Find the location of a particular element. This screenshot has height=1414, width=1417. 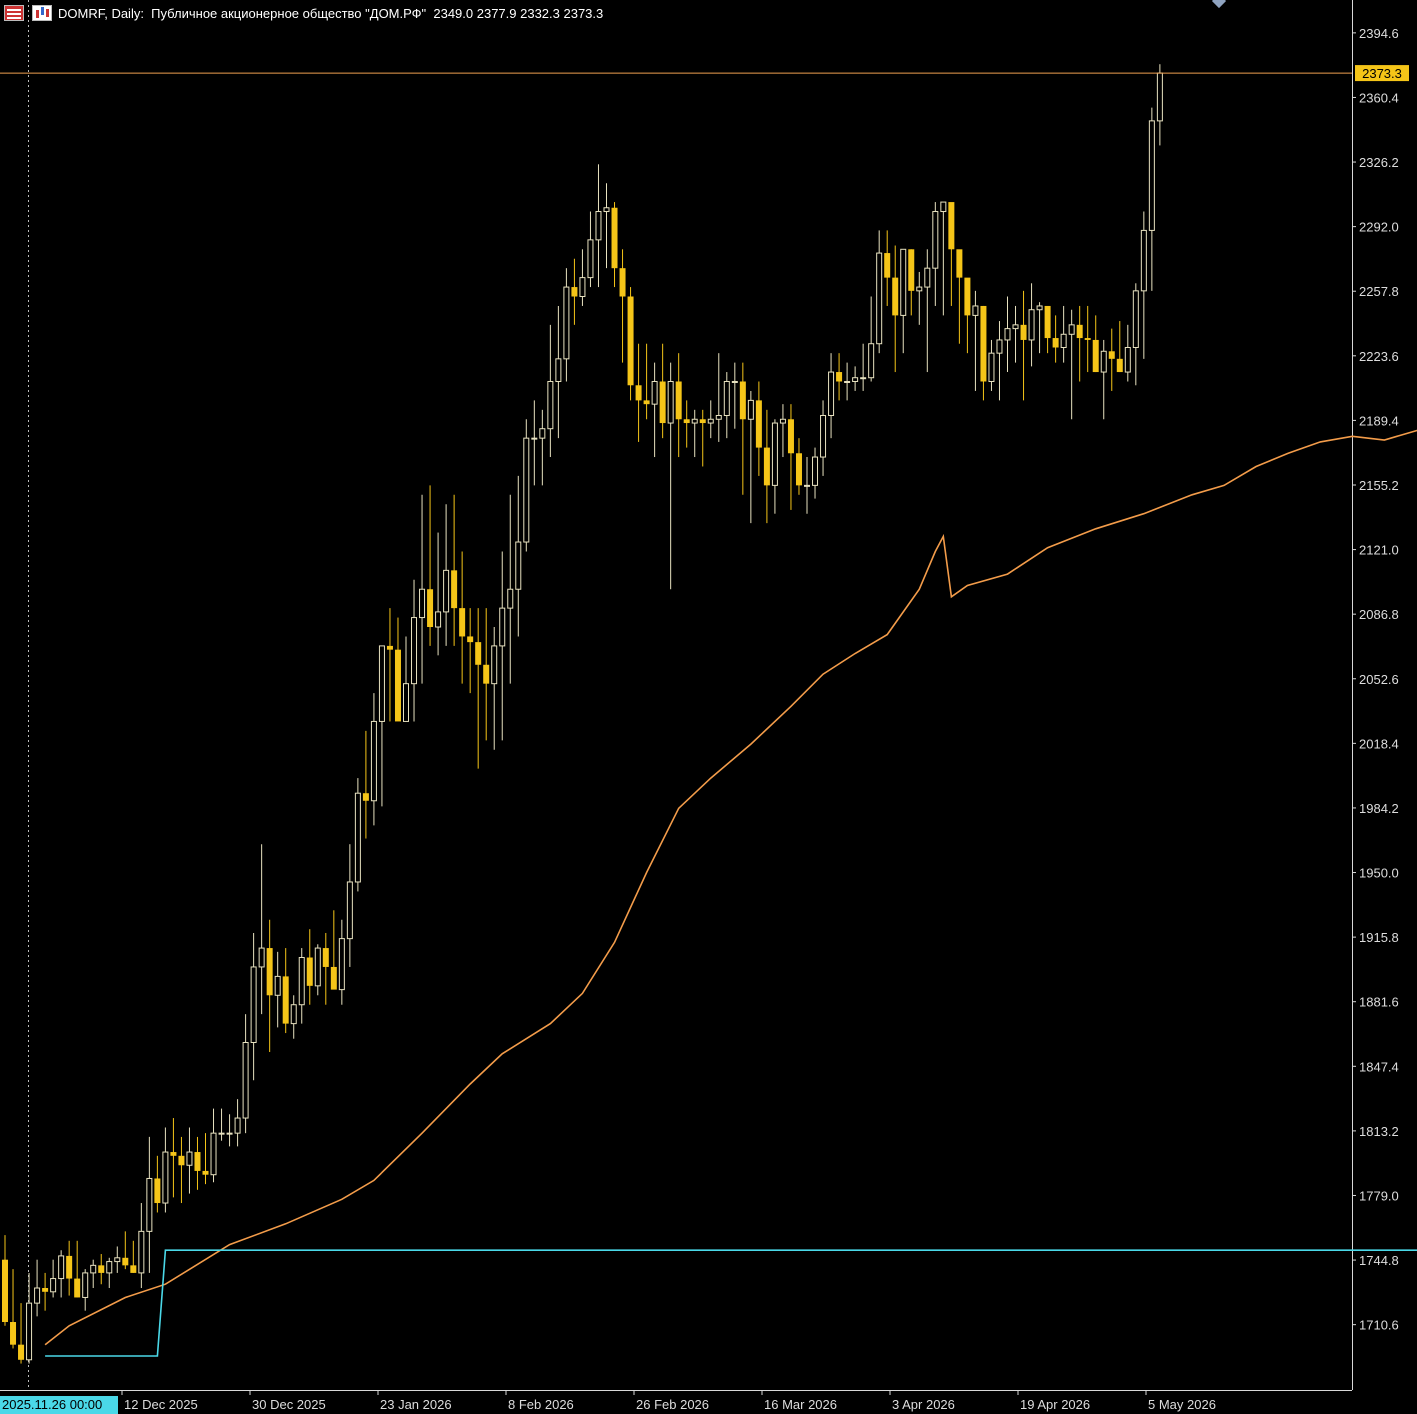

x-tick-label: 30 Dec 2025 is located at coordinates (289, 1404).